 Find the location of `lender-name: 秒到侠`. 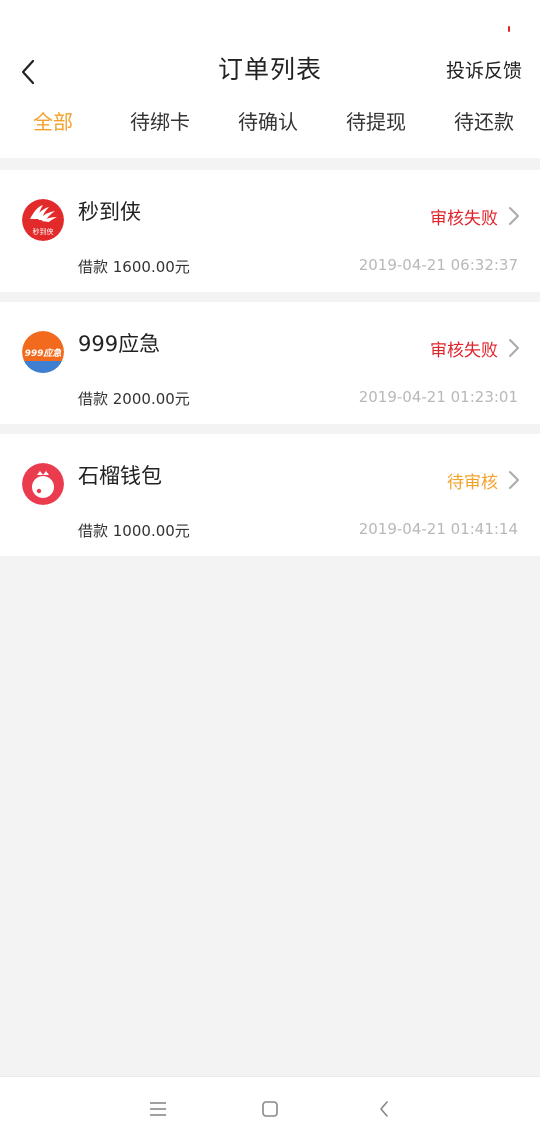

lender-name: 秒到侠 is located at coordinates (109, 212).